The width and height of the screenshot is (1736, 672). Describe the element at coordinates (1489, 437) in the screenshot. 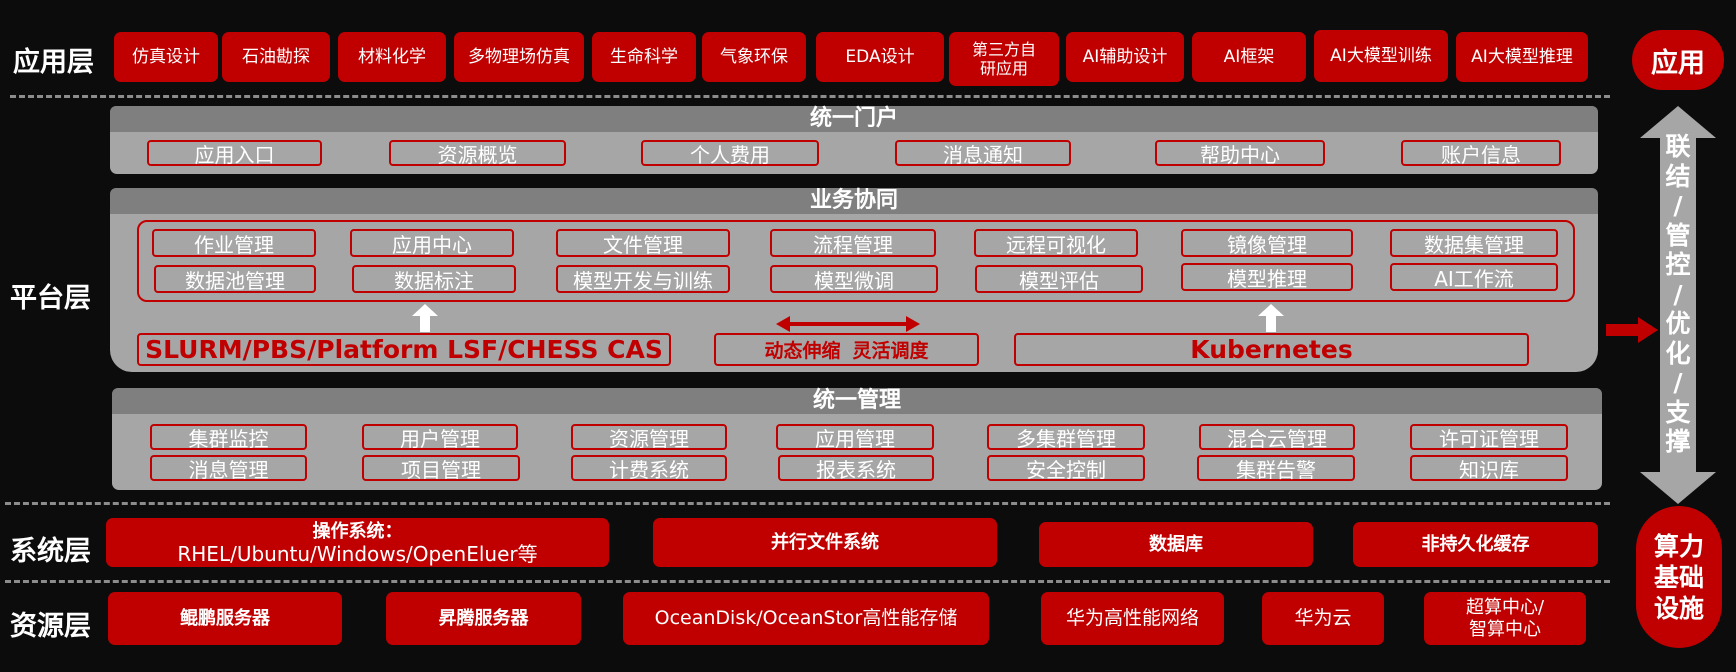

I see `mgmt-item-license: 许可证管理` at that location.